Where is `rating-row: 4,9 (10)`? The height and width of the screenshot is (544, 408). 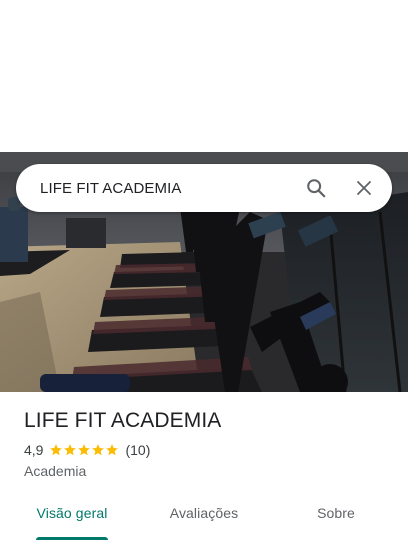 rating-row: 4,9 (10) is located at coordinates (208, 450).